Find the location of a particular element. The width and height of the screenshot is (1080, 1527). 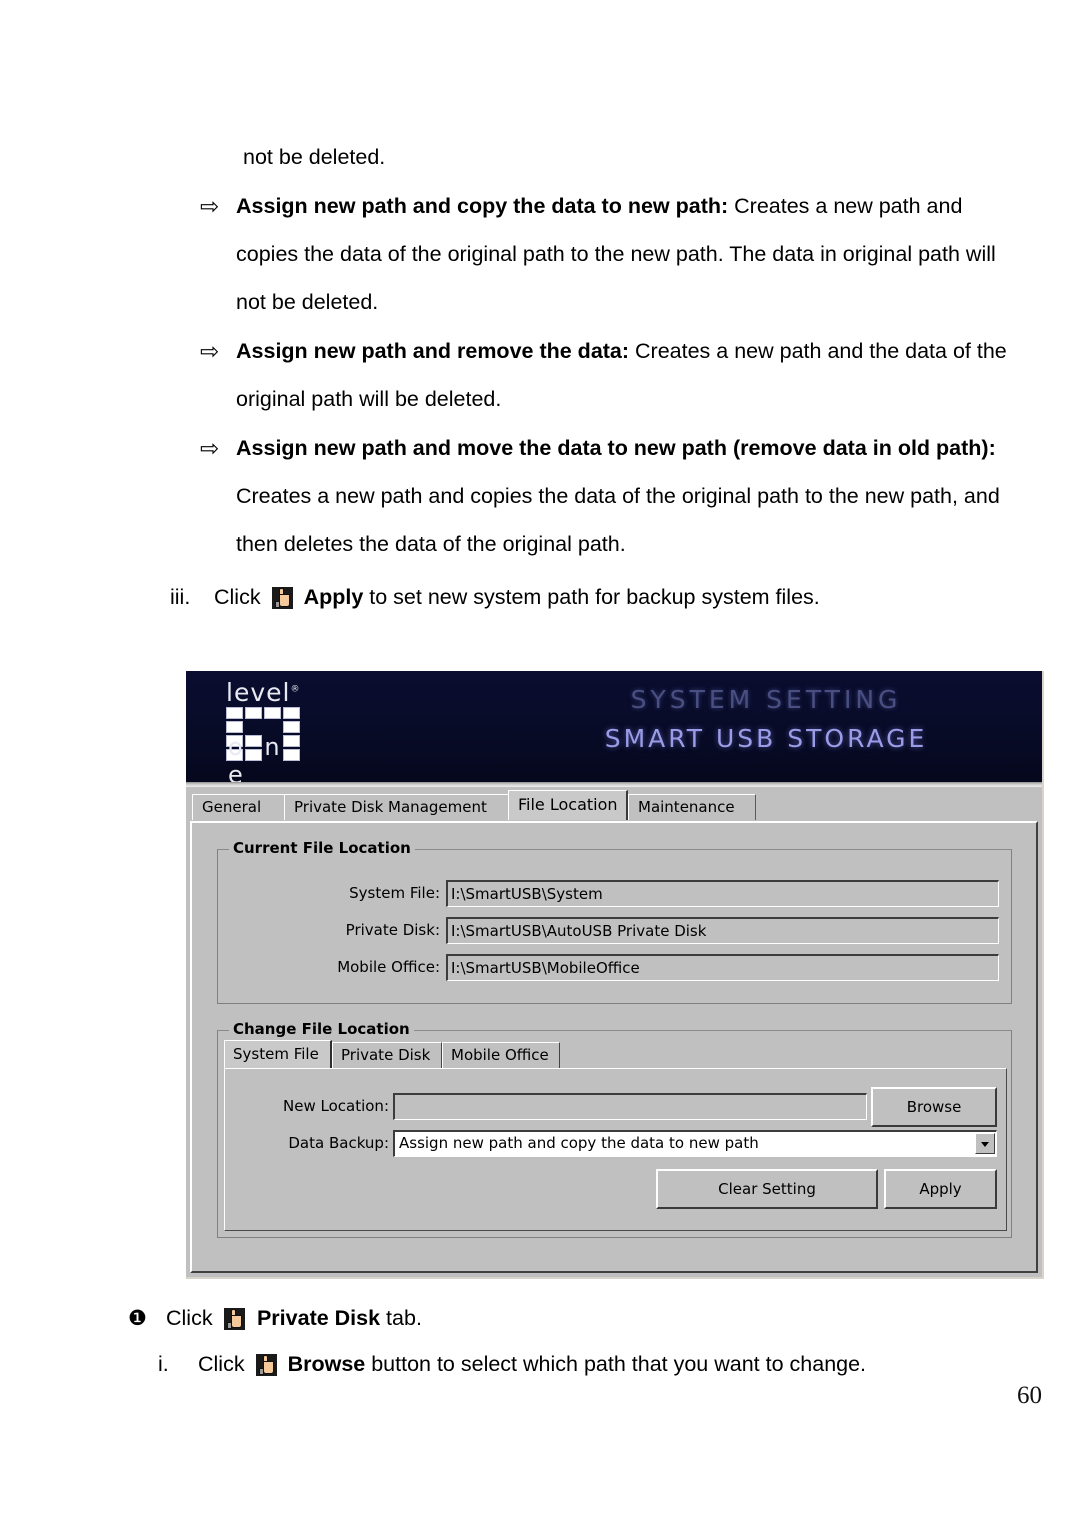

tab-file-location: File Location is located at coordinates (568, 805).